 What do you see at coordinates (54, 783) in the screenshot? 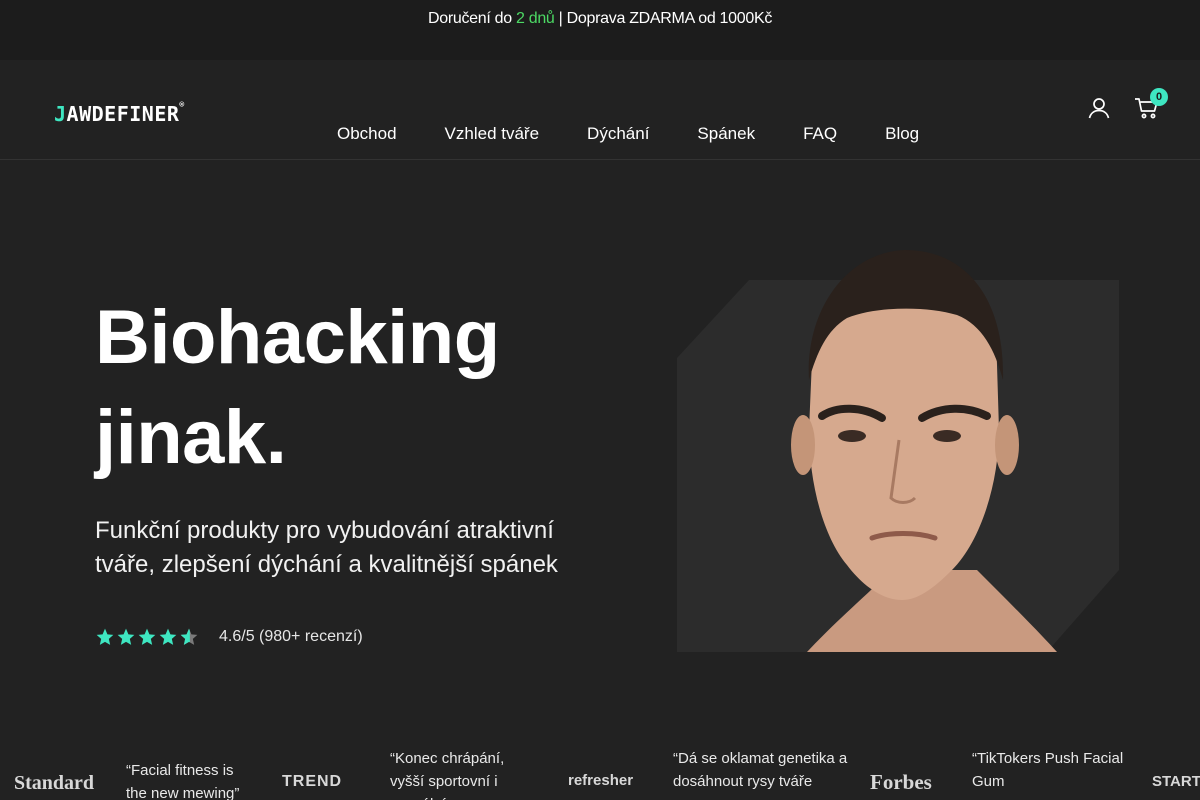
I see `press-logo-standard: Standard` at bounding box center [54, 783].